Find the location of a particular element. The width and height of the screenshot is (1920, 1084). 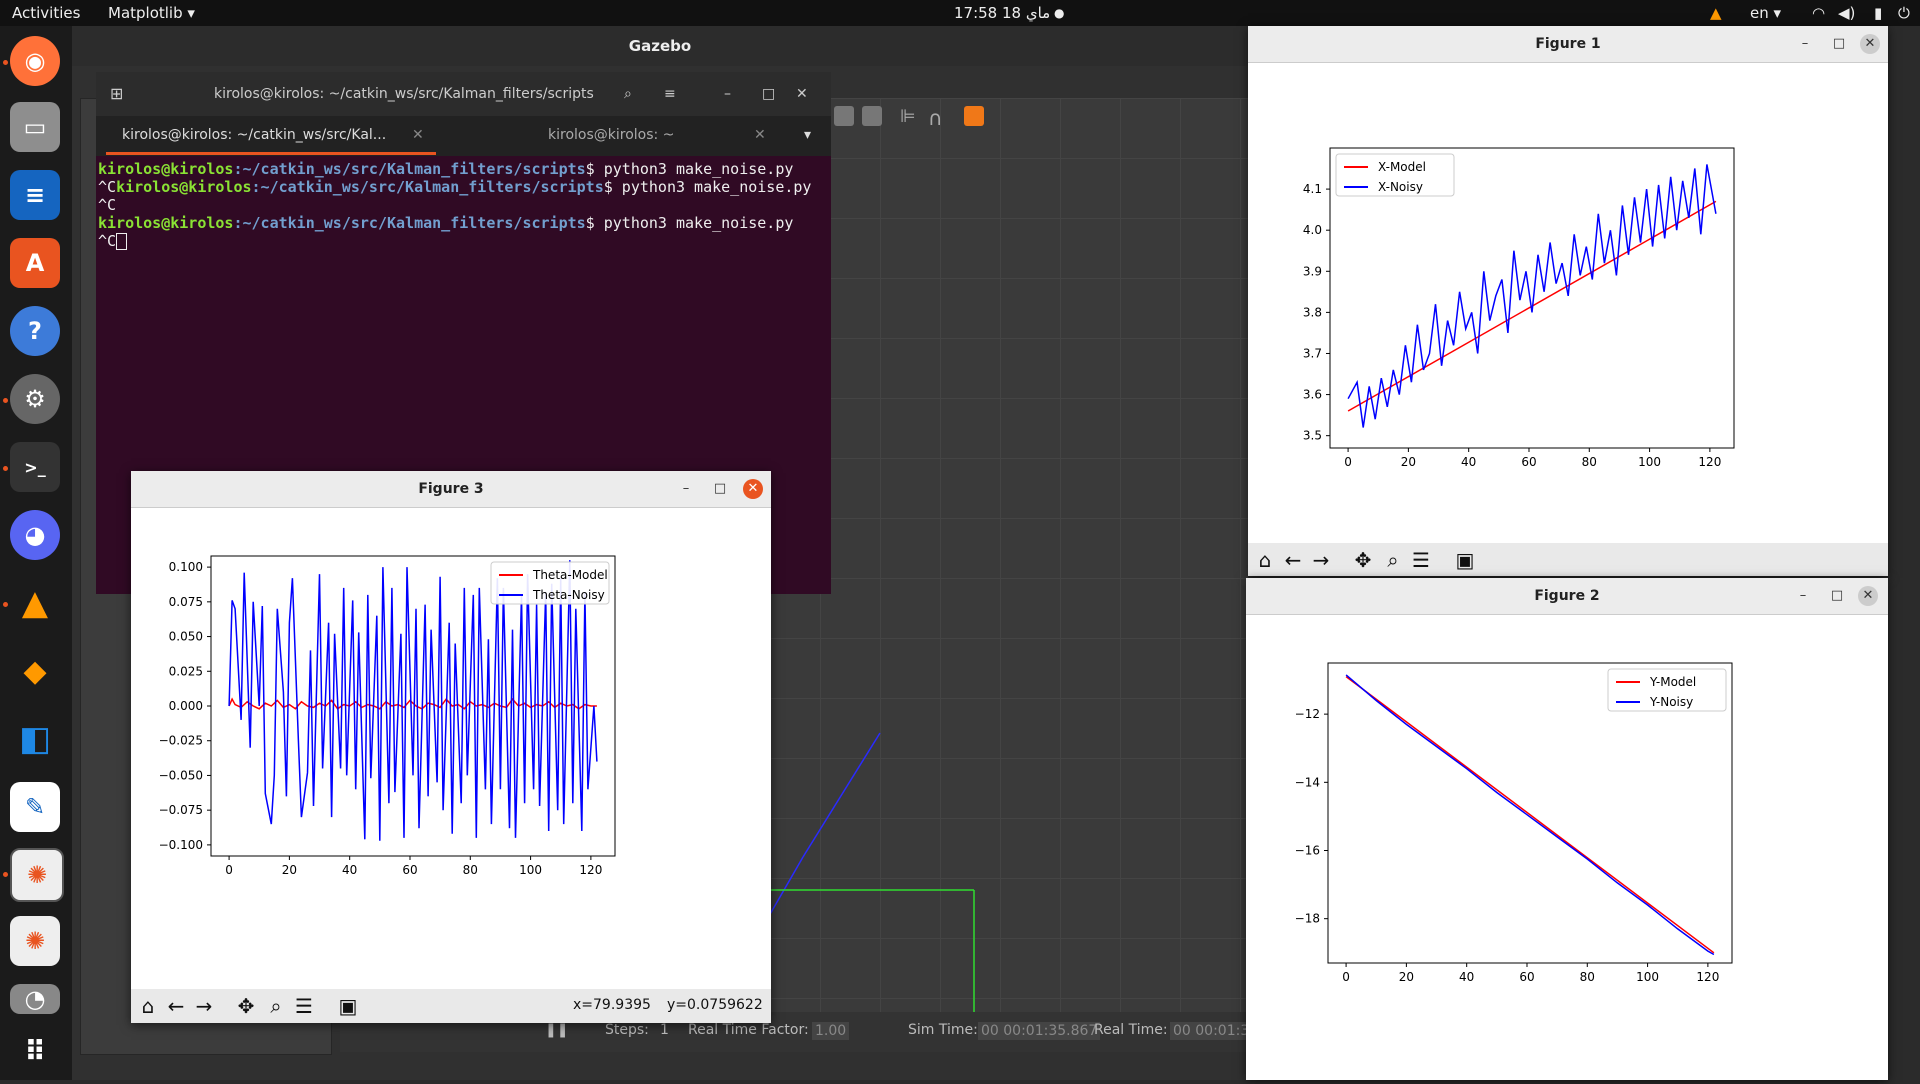

search-icon: ⌕ is located at coordinates (628, 94).